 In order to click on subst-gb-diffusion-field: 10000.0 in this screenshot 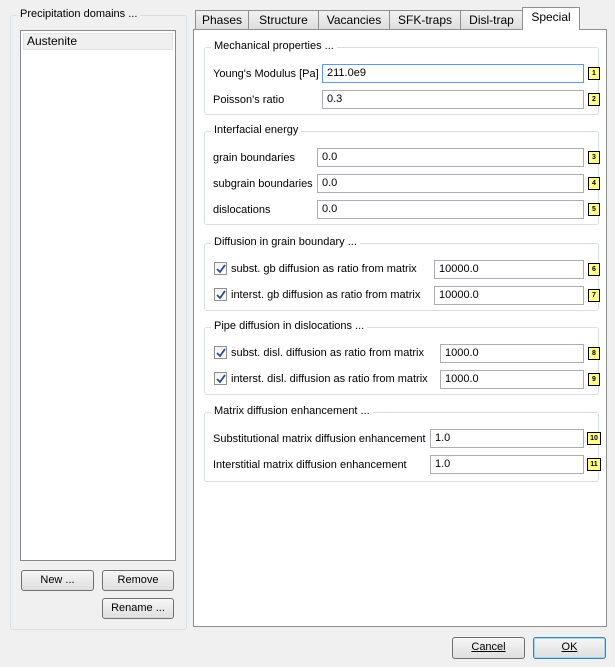, I will do `click(509, 269)`.